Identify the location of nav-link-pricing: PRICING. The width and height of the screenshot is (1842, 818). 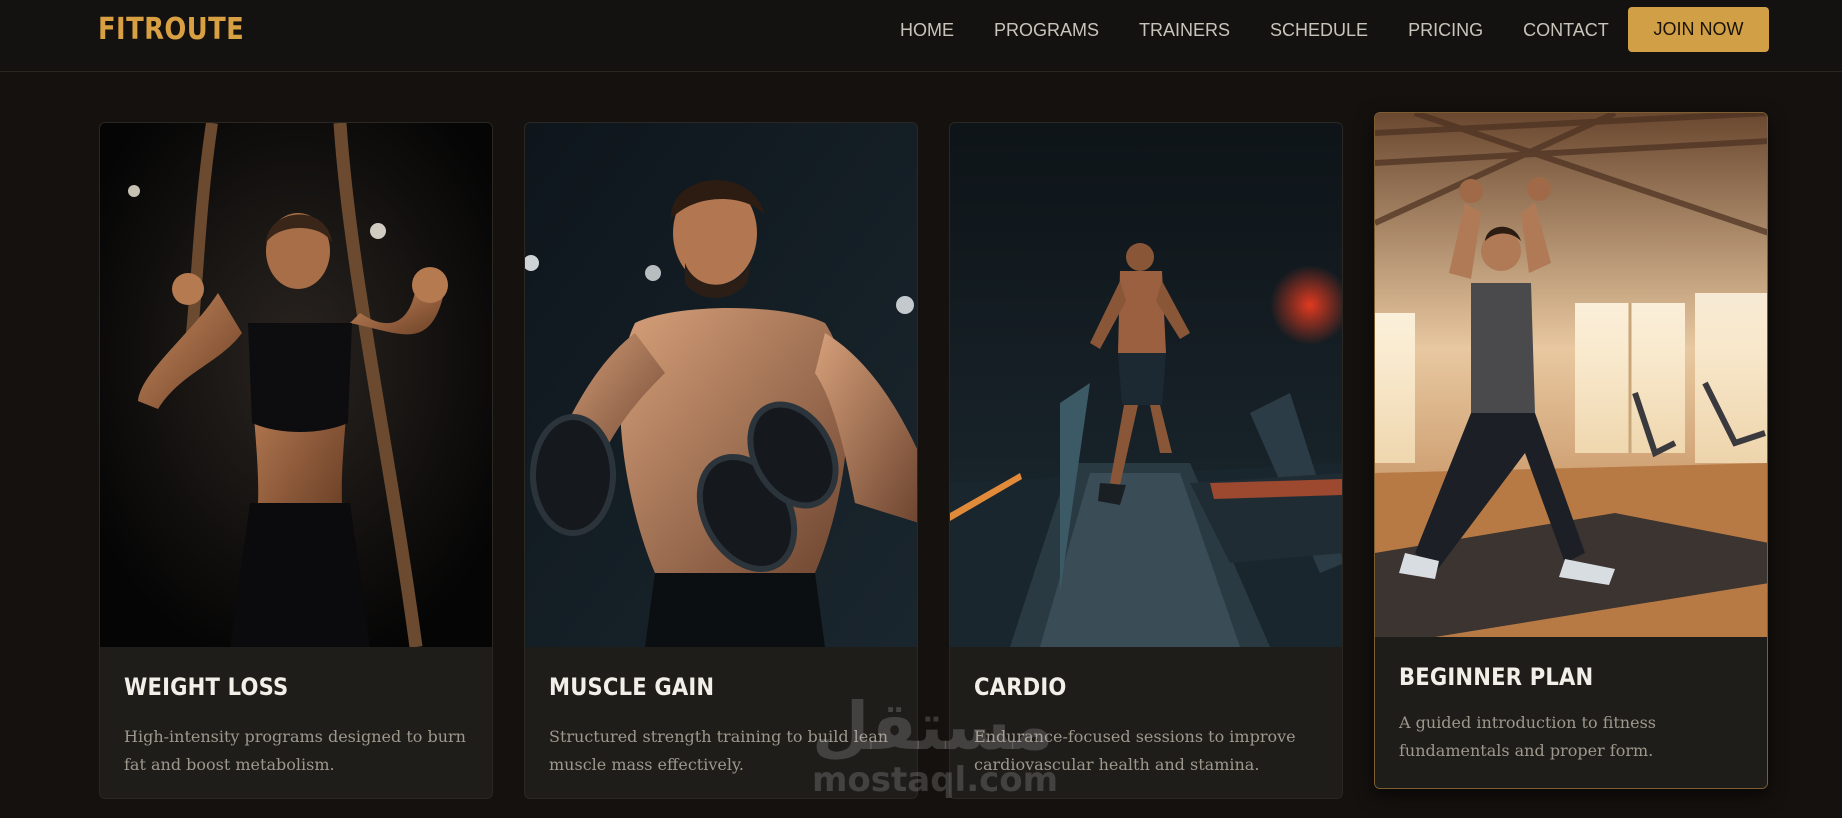
(1445, 30).